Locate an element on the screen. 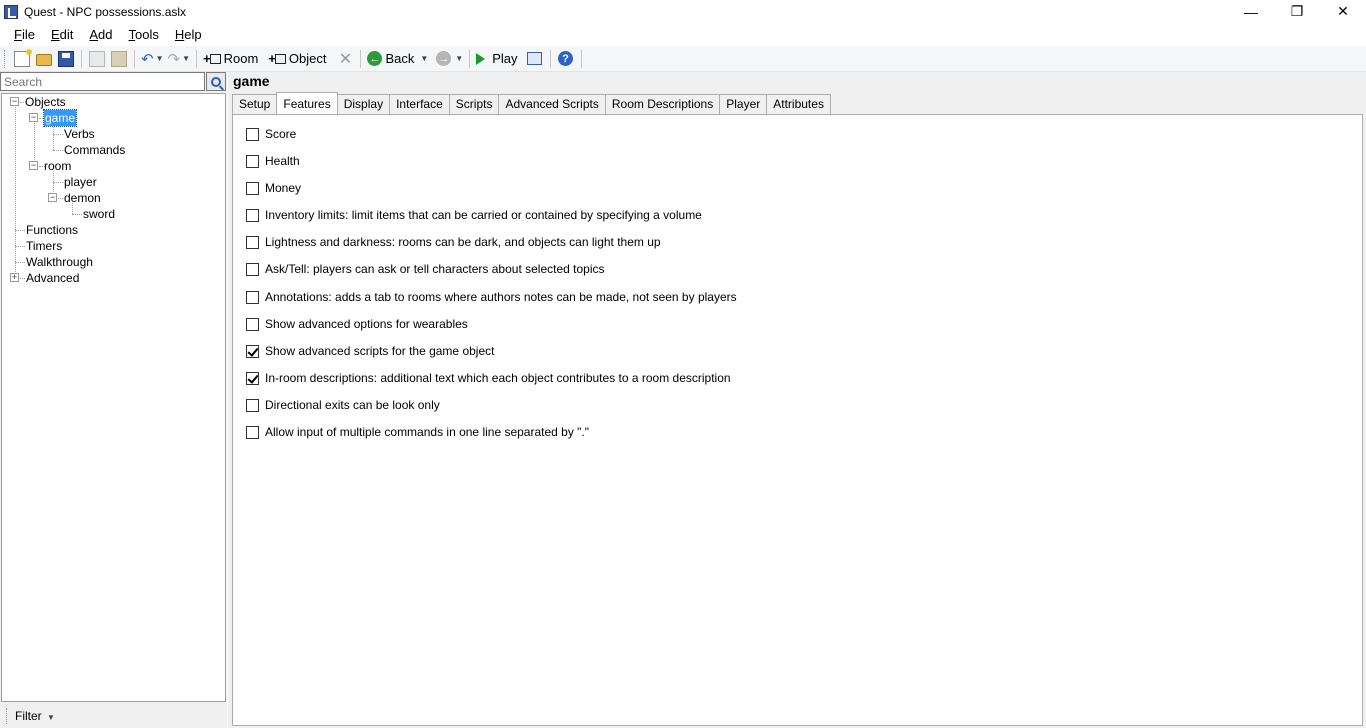 Image resolution: width=1366 pixels, height=728 pixels. tree-node-timers: Timers is located at coordinates (44, 246).